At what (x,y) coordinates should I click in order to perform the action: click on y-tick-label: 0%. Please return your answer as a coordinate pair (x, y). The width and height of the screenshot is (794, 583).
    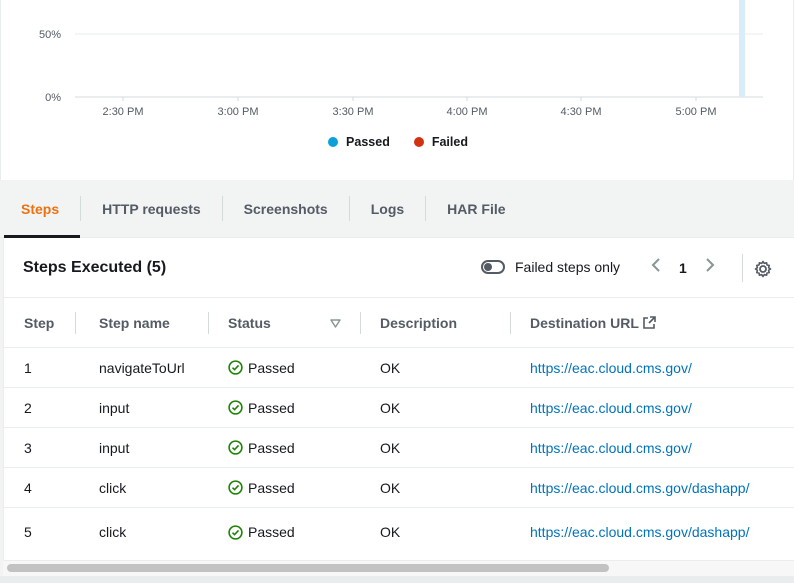
    Looking at the image, I should click on (53, 98).